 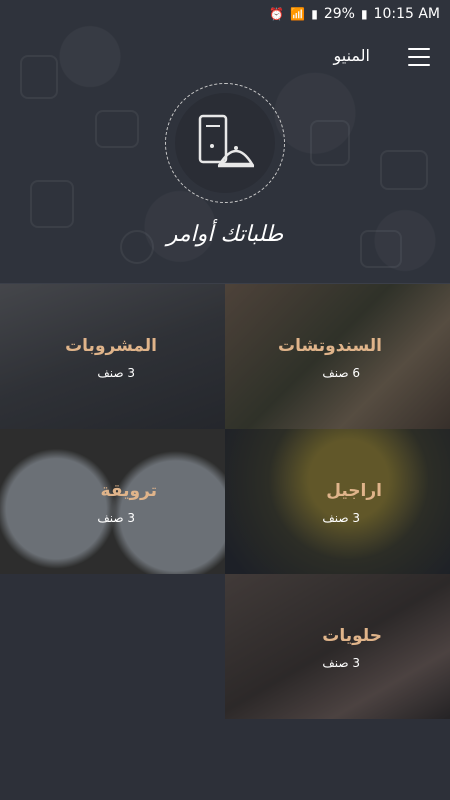 I want to click on battery-icon: ▮, so click(x=364, y=14).